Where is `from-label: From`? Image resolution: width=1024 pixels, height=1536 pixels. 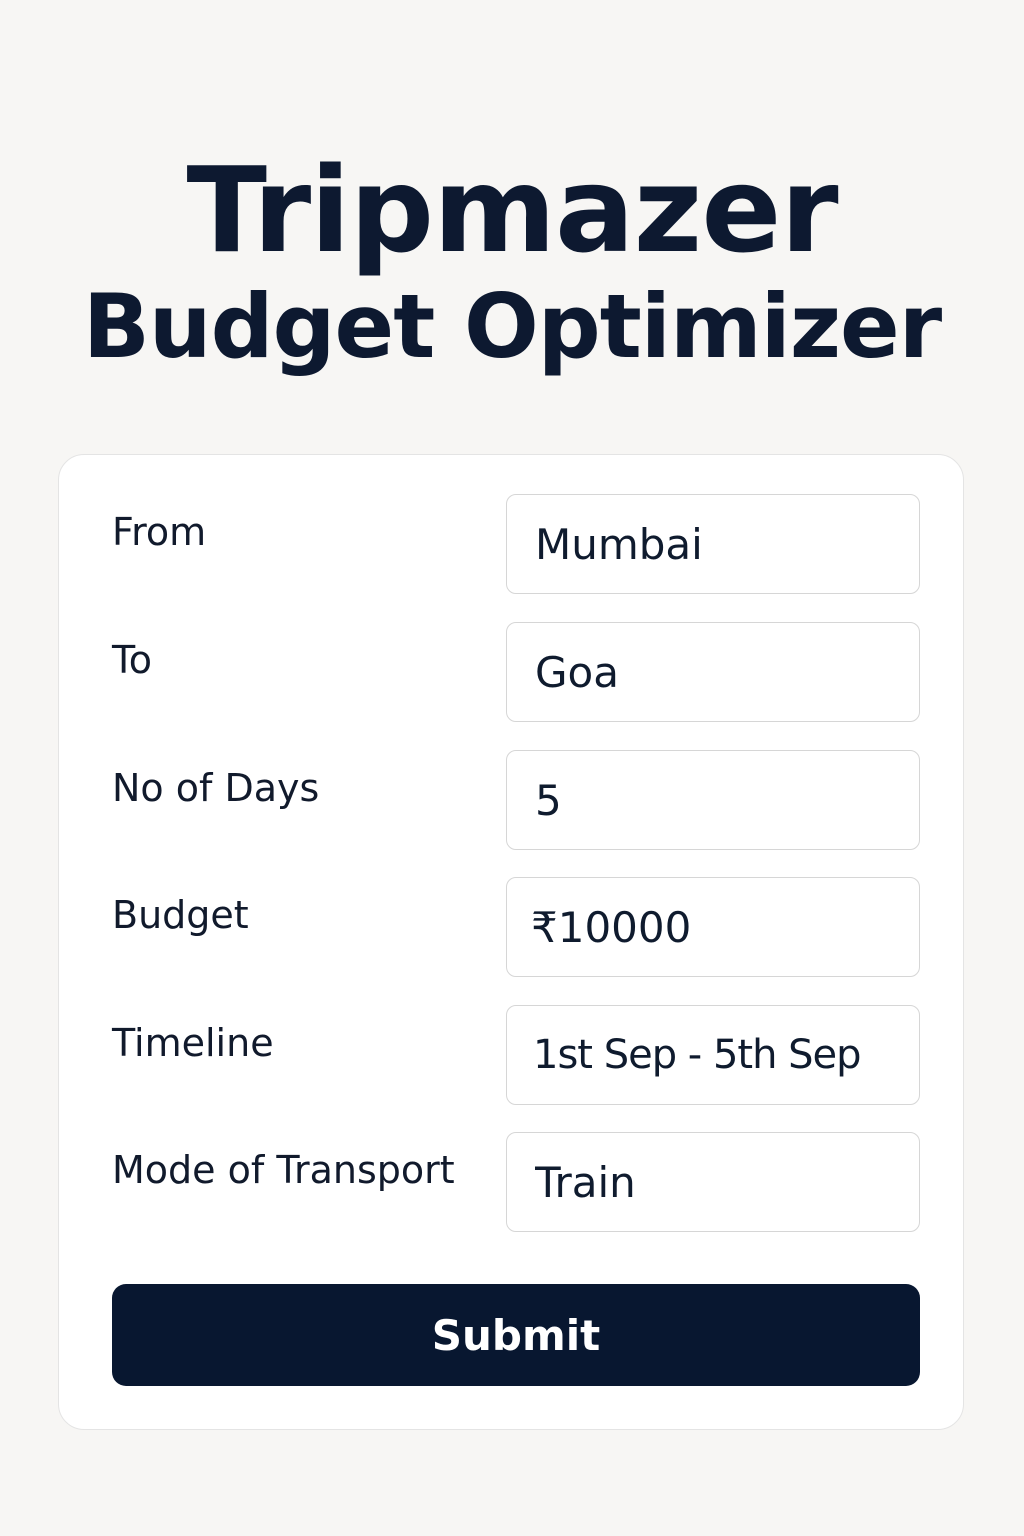 from-label: From is located at coordinates (159, 532).